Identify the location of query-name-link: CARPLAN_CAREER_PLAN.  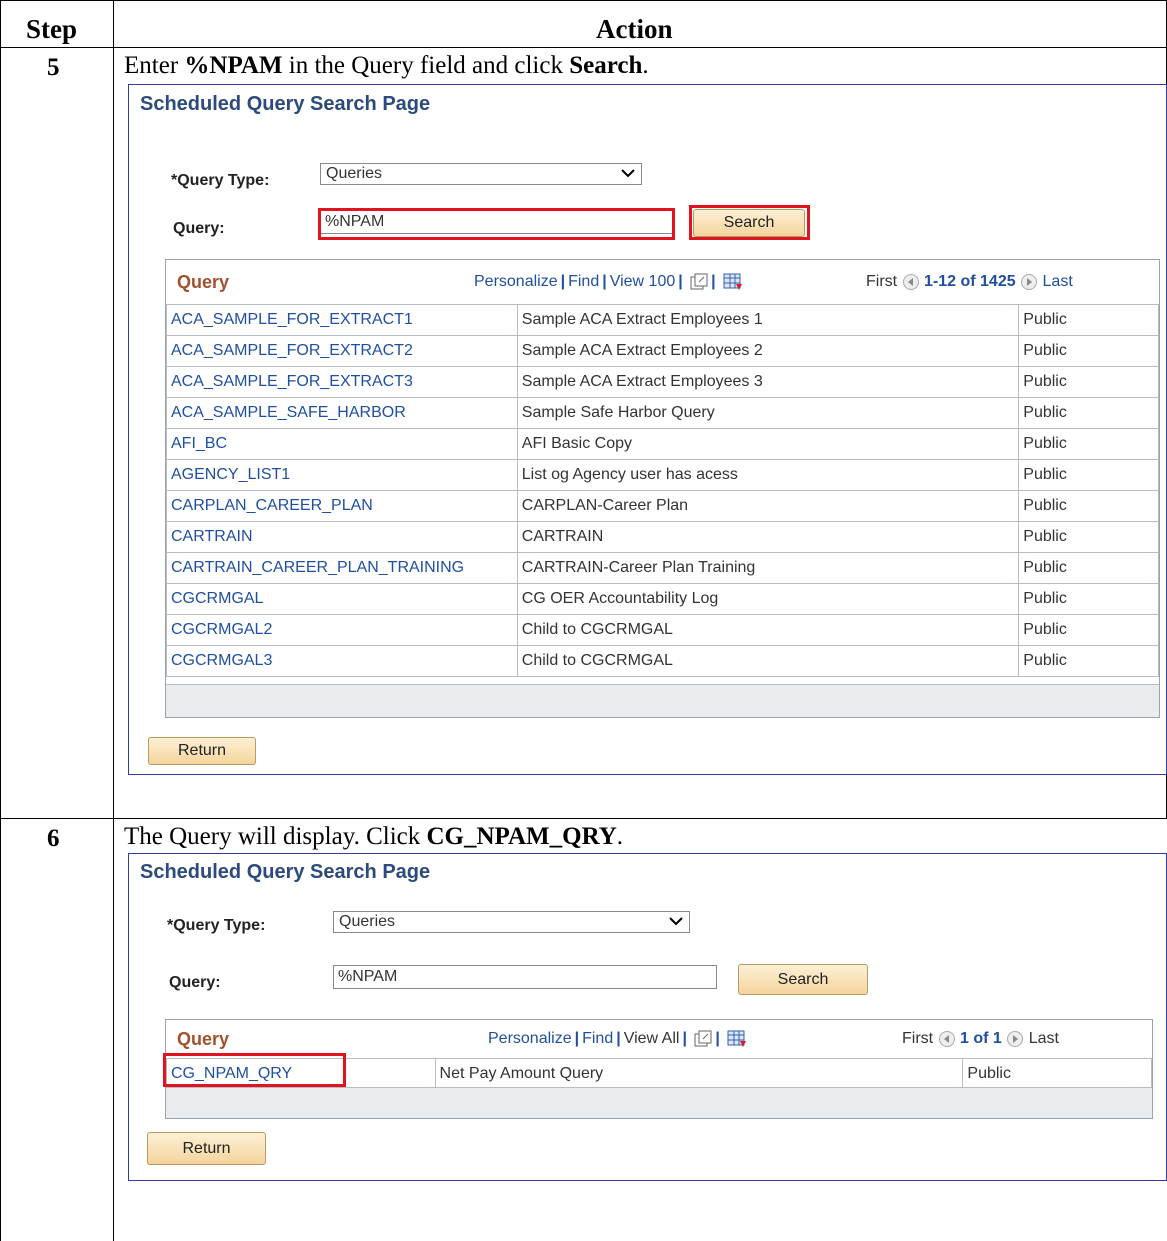
(342, 506).